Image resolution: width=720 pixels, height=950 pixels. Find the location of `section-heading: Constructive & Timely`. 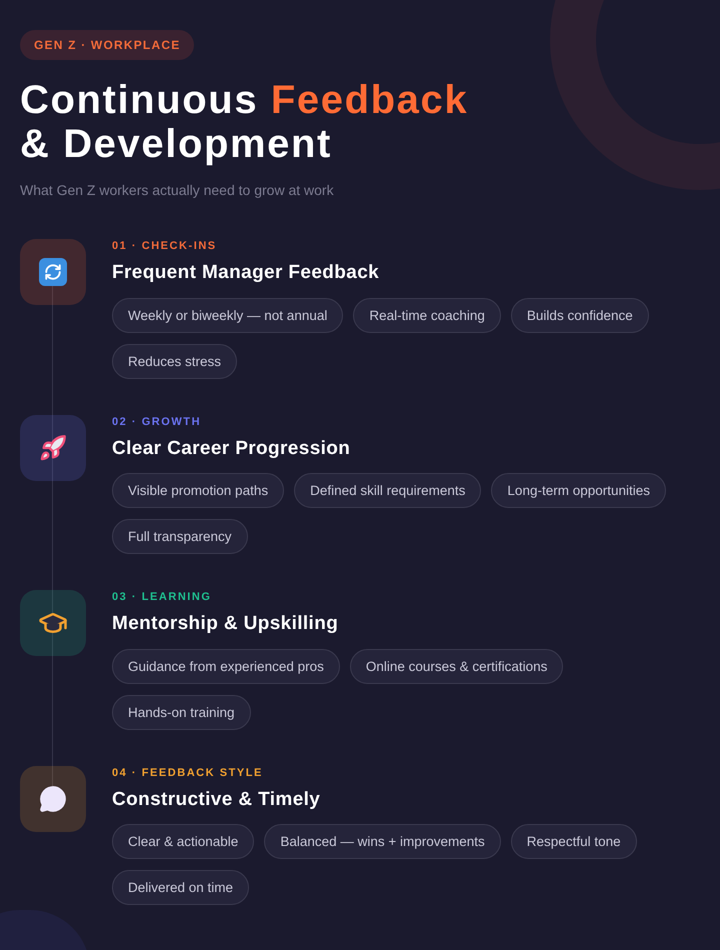

section-heading: Constructive & Timely is located at coordinates (217, 800).